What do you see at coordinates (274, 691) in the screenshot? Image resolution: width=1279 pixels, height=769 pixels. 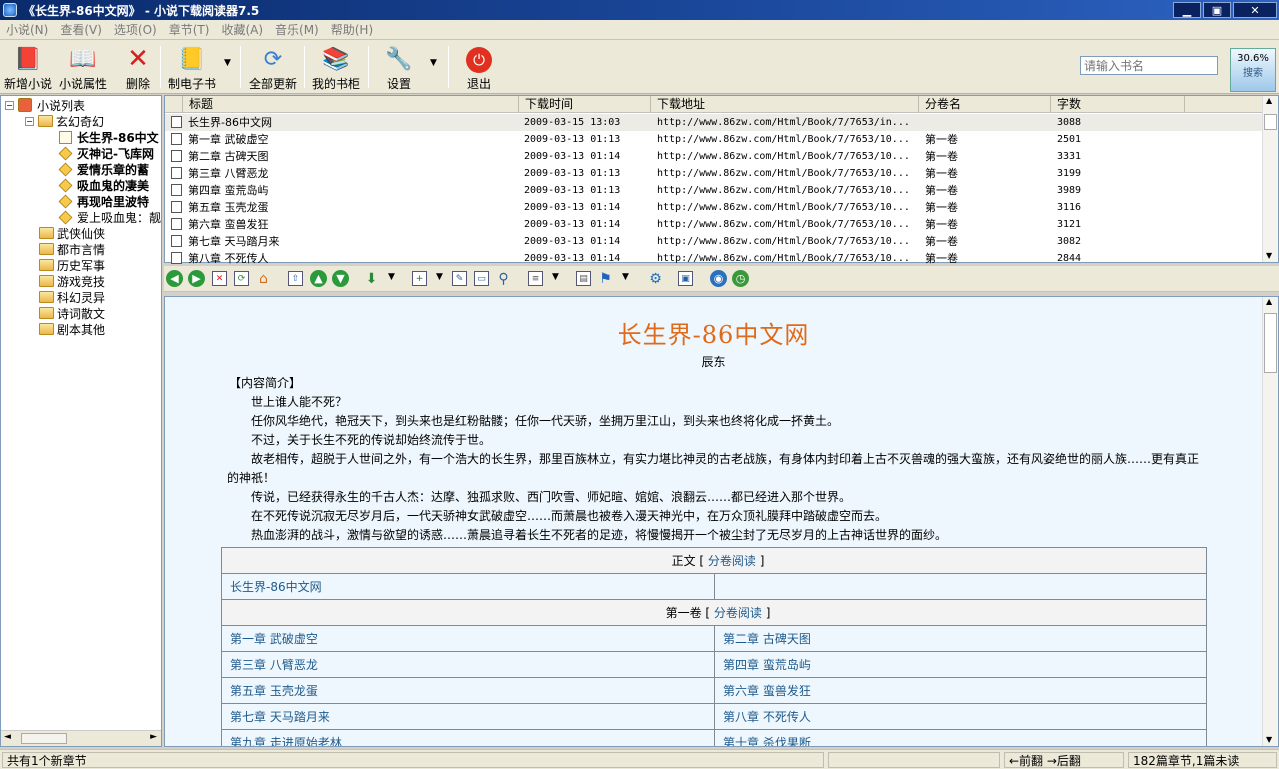 I see `chapter-link: 第五章 玉壳龙蛋` at bounding box center [274, 691].